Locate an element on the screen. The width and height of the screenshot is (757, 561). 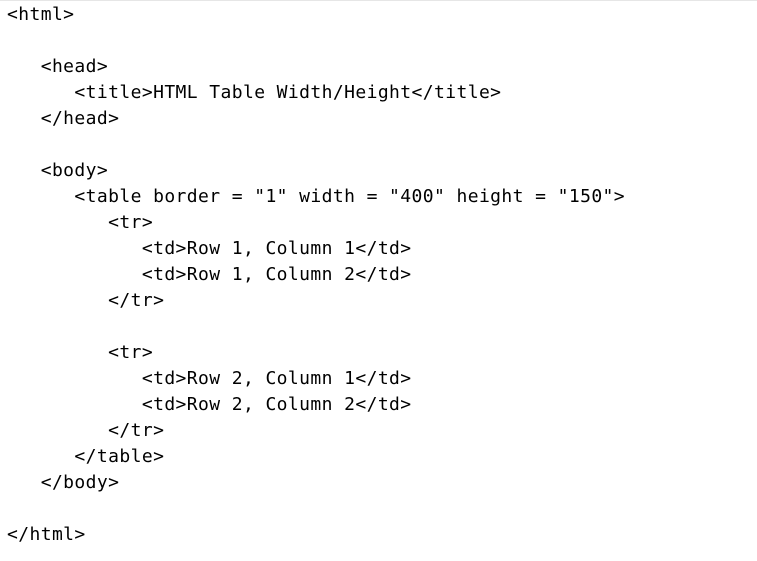
code-line: </body> is located at coordinates (63, 482).